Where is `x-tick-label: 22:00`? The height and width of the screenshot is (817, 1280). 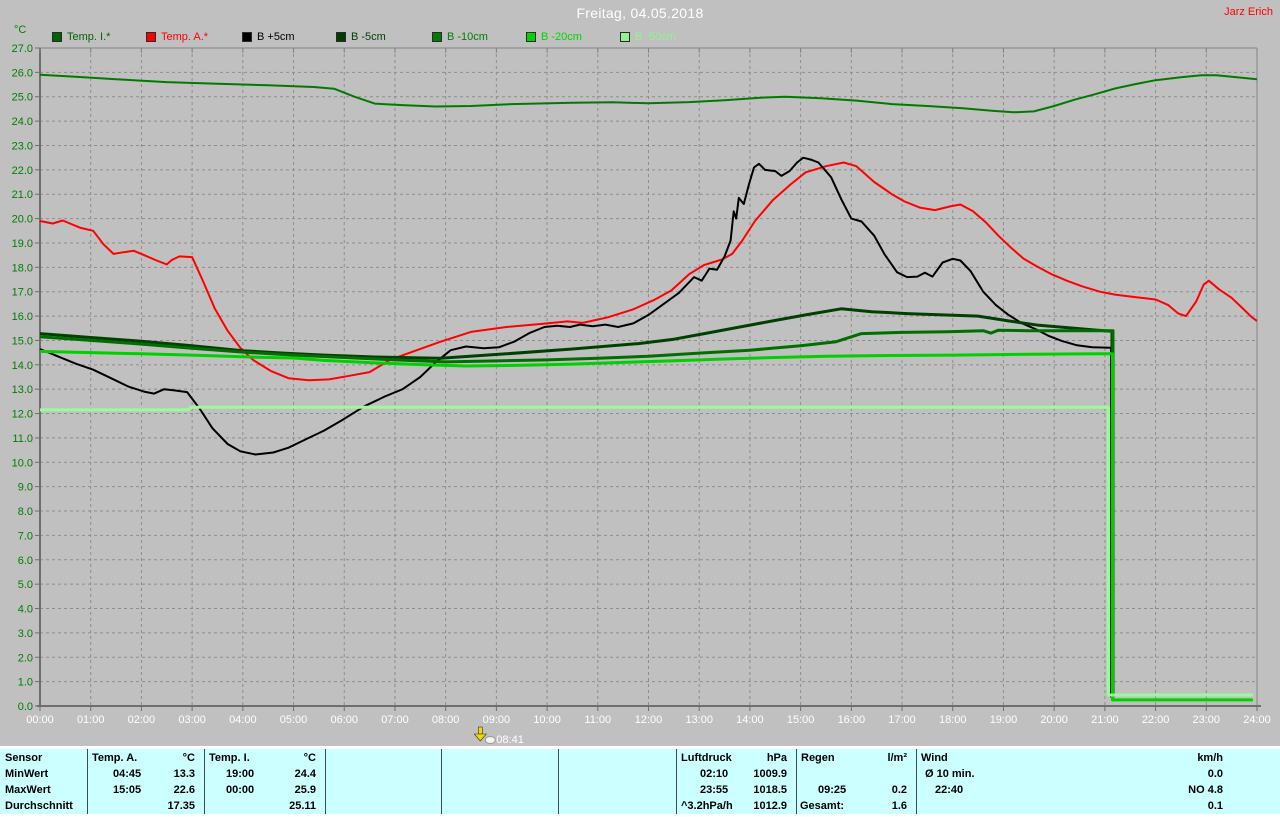
x-tick-label: 22:00 is located at coordinates (1156, 720).